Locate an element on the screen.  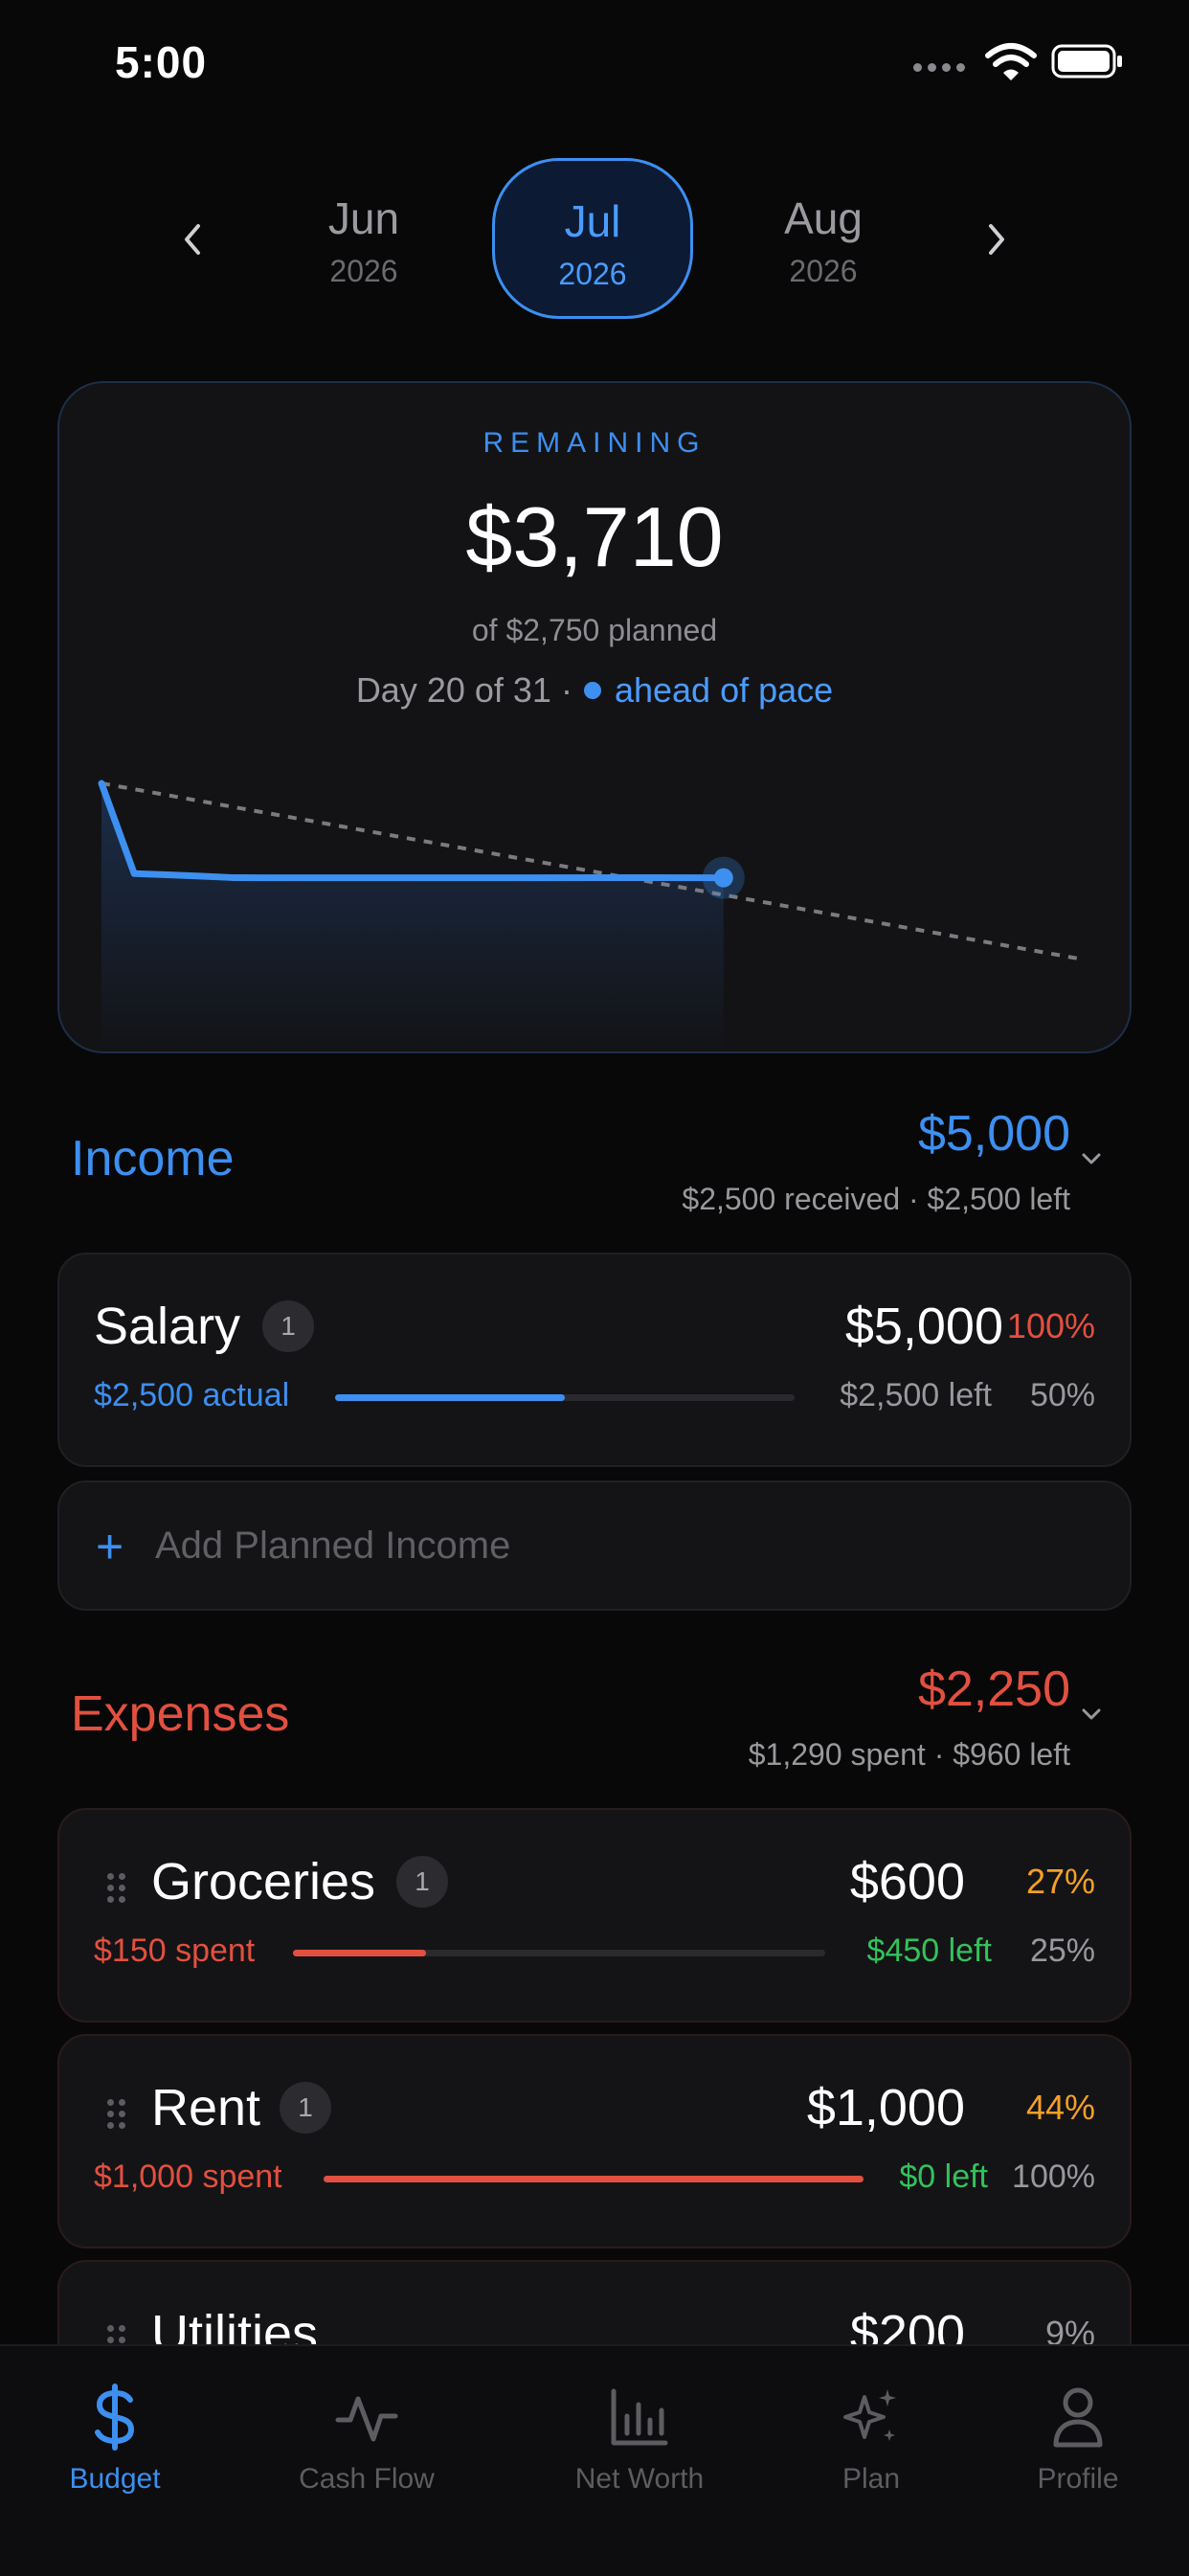
status-time: 5:00 is located at coordinates (161, 62).